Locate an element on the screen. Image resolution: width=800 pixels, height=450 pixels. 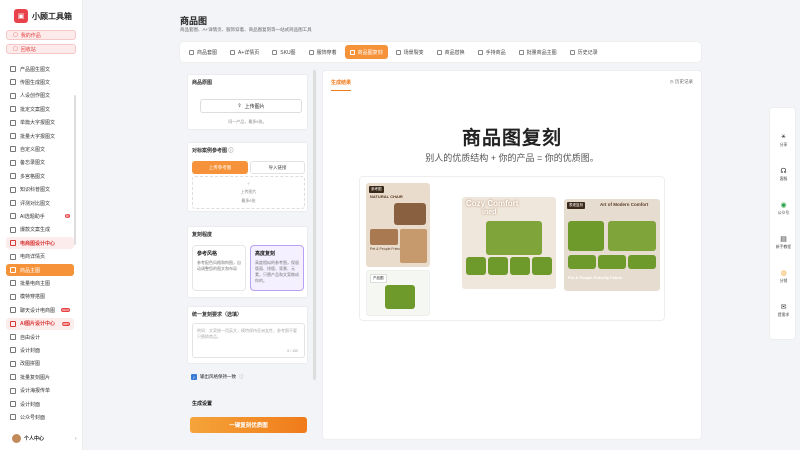
sidebar-item: 批量大字报图文 is located at coordinates (40, 136).